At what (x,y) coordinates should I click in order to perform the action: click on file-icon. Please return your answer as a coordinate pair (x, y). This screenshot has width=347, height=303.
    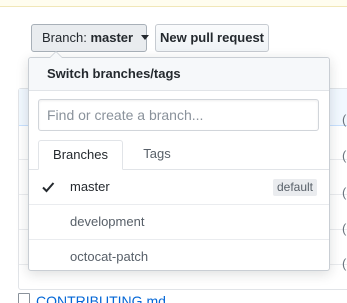
    Looking at the image, I should click on (24, 298).